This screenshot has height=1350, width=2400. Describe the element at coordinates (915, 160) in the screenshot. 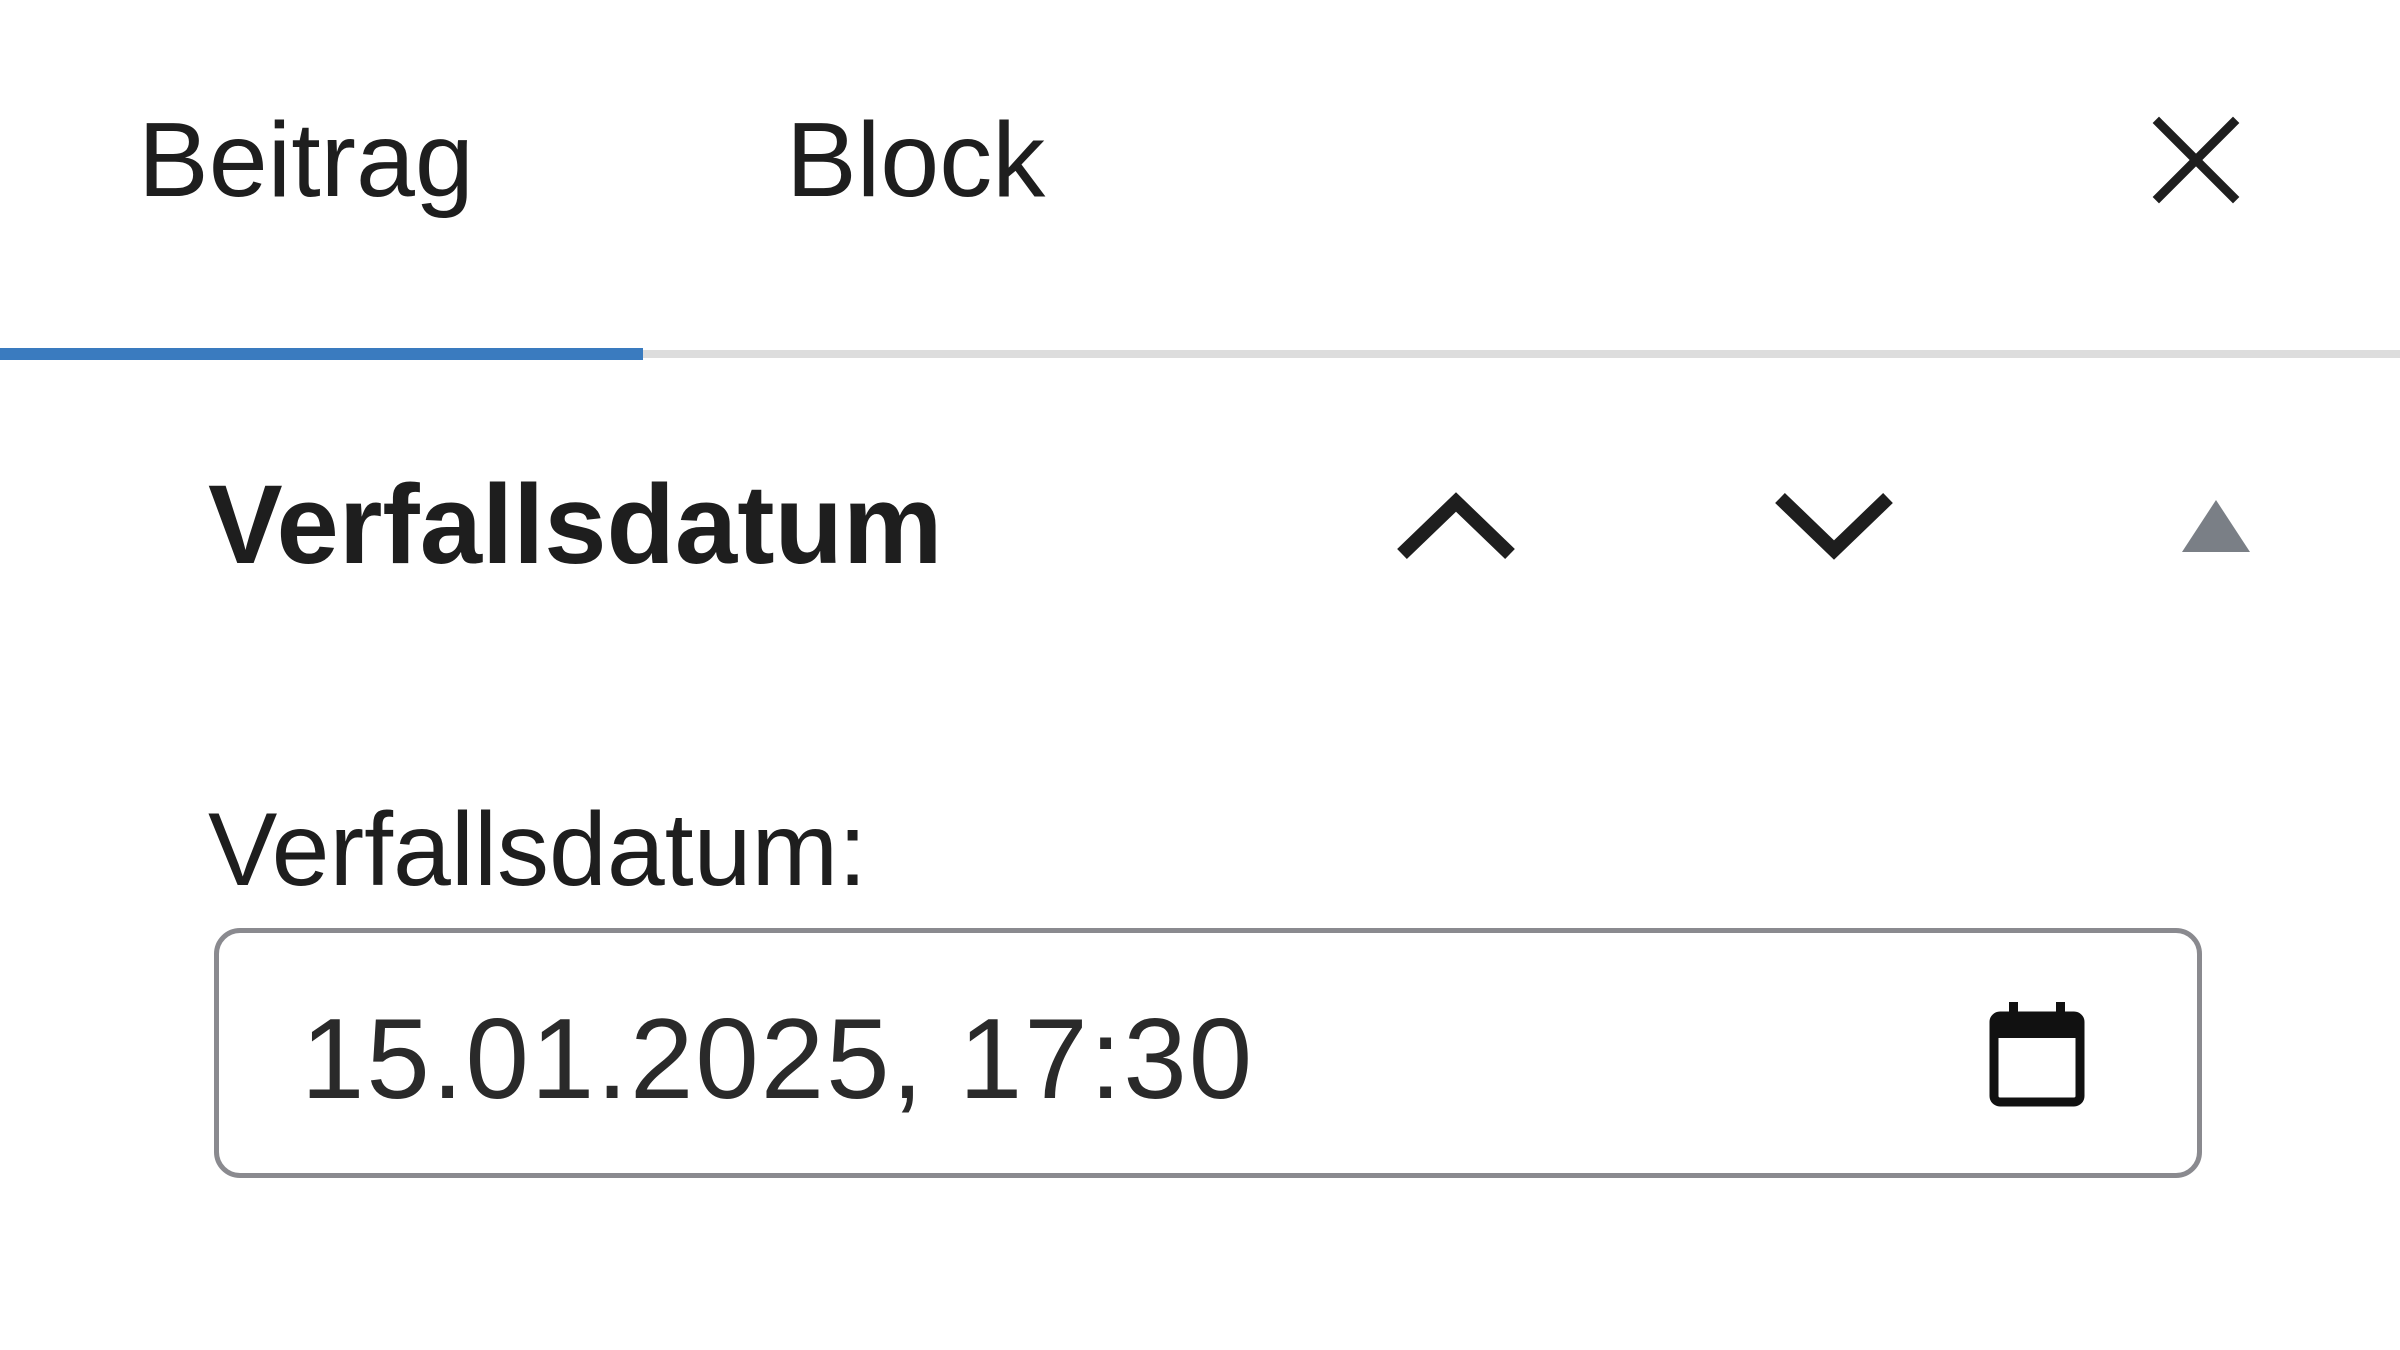

I see `tab-block: Block` at that location.